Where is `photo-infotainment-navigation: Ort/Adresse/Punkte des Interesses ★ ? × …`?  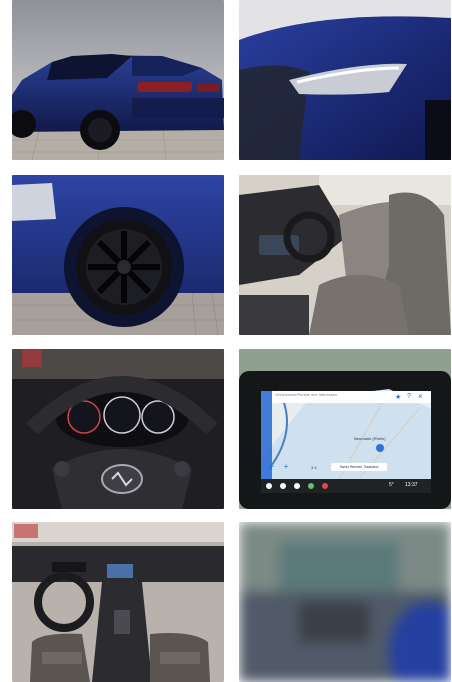
photo-infotainment-navigation: Ort/Adresse/Punkte des Interesses ★ ? × … is located at coordinates (345, 429).